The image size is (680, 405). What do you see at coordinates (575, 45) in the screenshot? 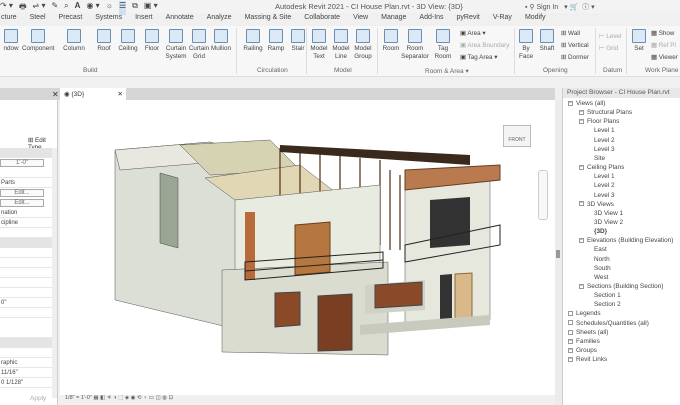
I see `opening-small-1: ⊞ Vertical` at bounding box center [575, 45].